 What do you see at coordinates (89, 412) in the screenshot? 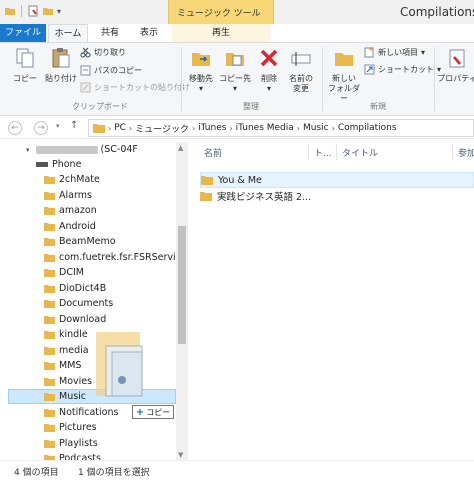
I see `tree-folder-label: Notifications` at bounding box center [89, 412].